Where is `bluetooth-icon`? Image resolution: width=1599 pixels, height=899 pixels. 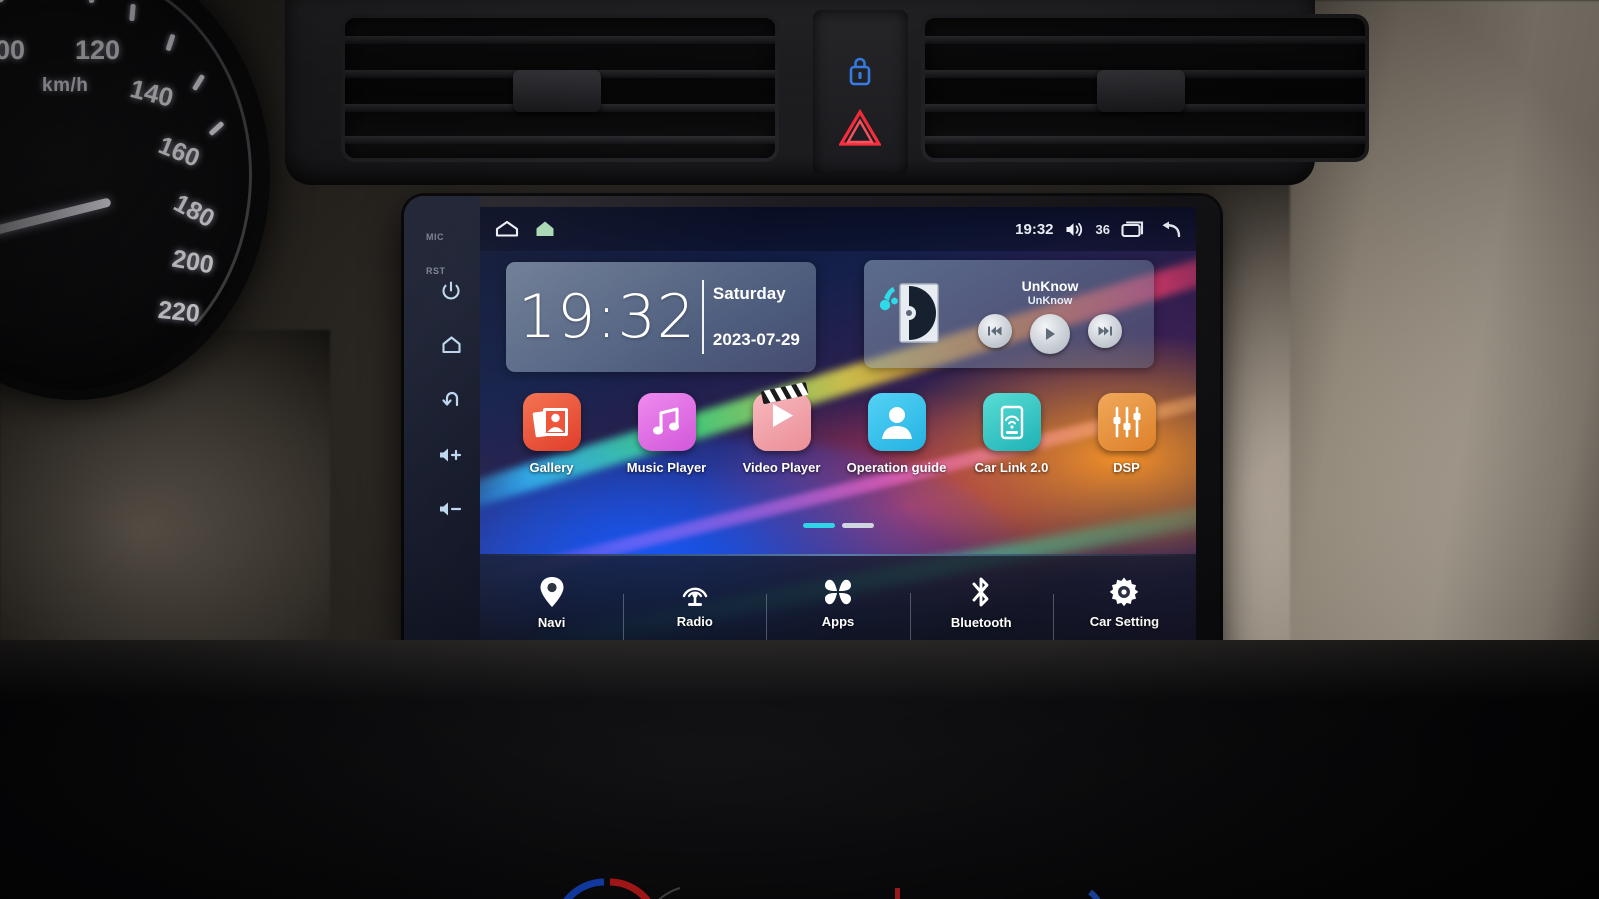 bluetooth-icon is located at coordinates (980, 591).